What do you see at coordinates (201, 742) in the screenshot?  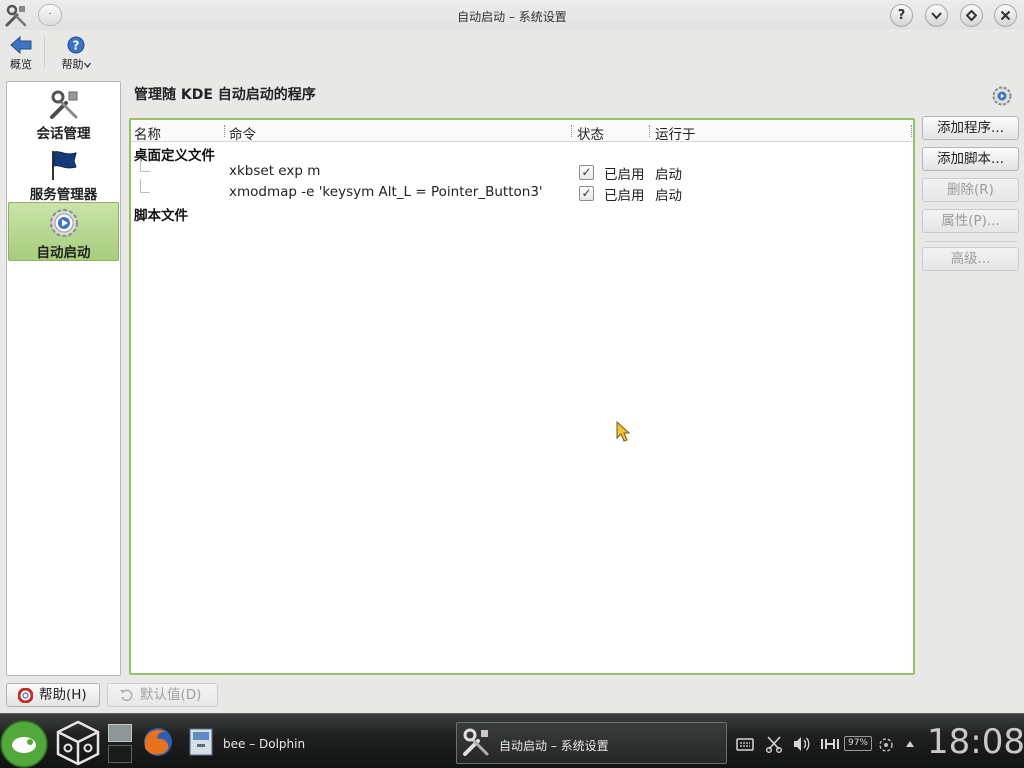 I see `dolphin-file-manager-icon` at bounding box center [201, 742].